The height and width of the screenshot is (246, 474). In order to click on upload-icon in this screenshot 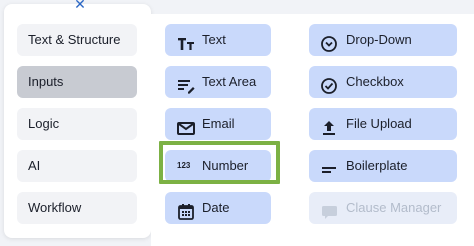, I will do `click(329, 125)`.